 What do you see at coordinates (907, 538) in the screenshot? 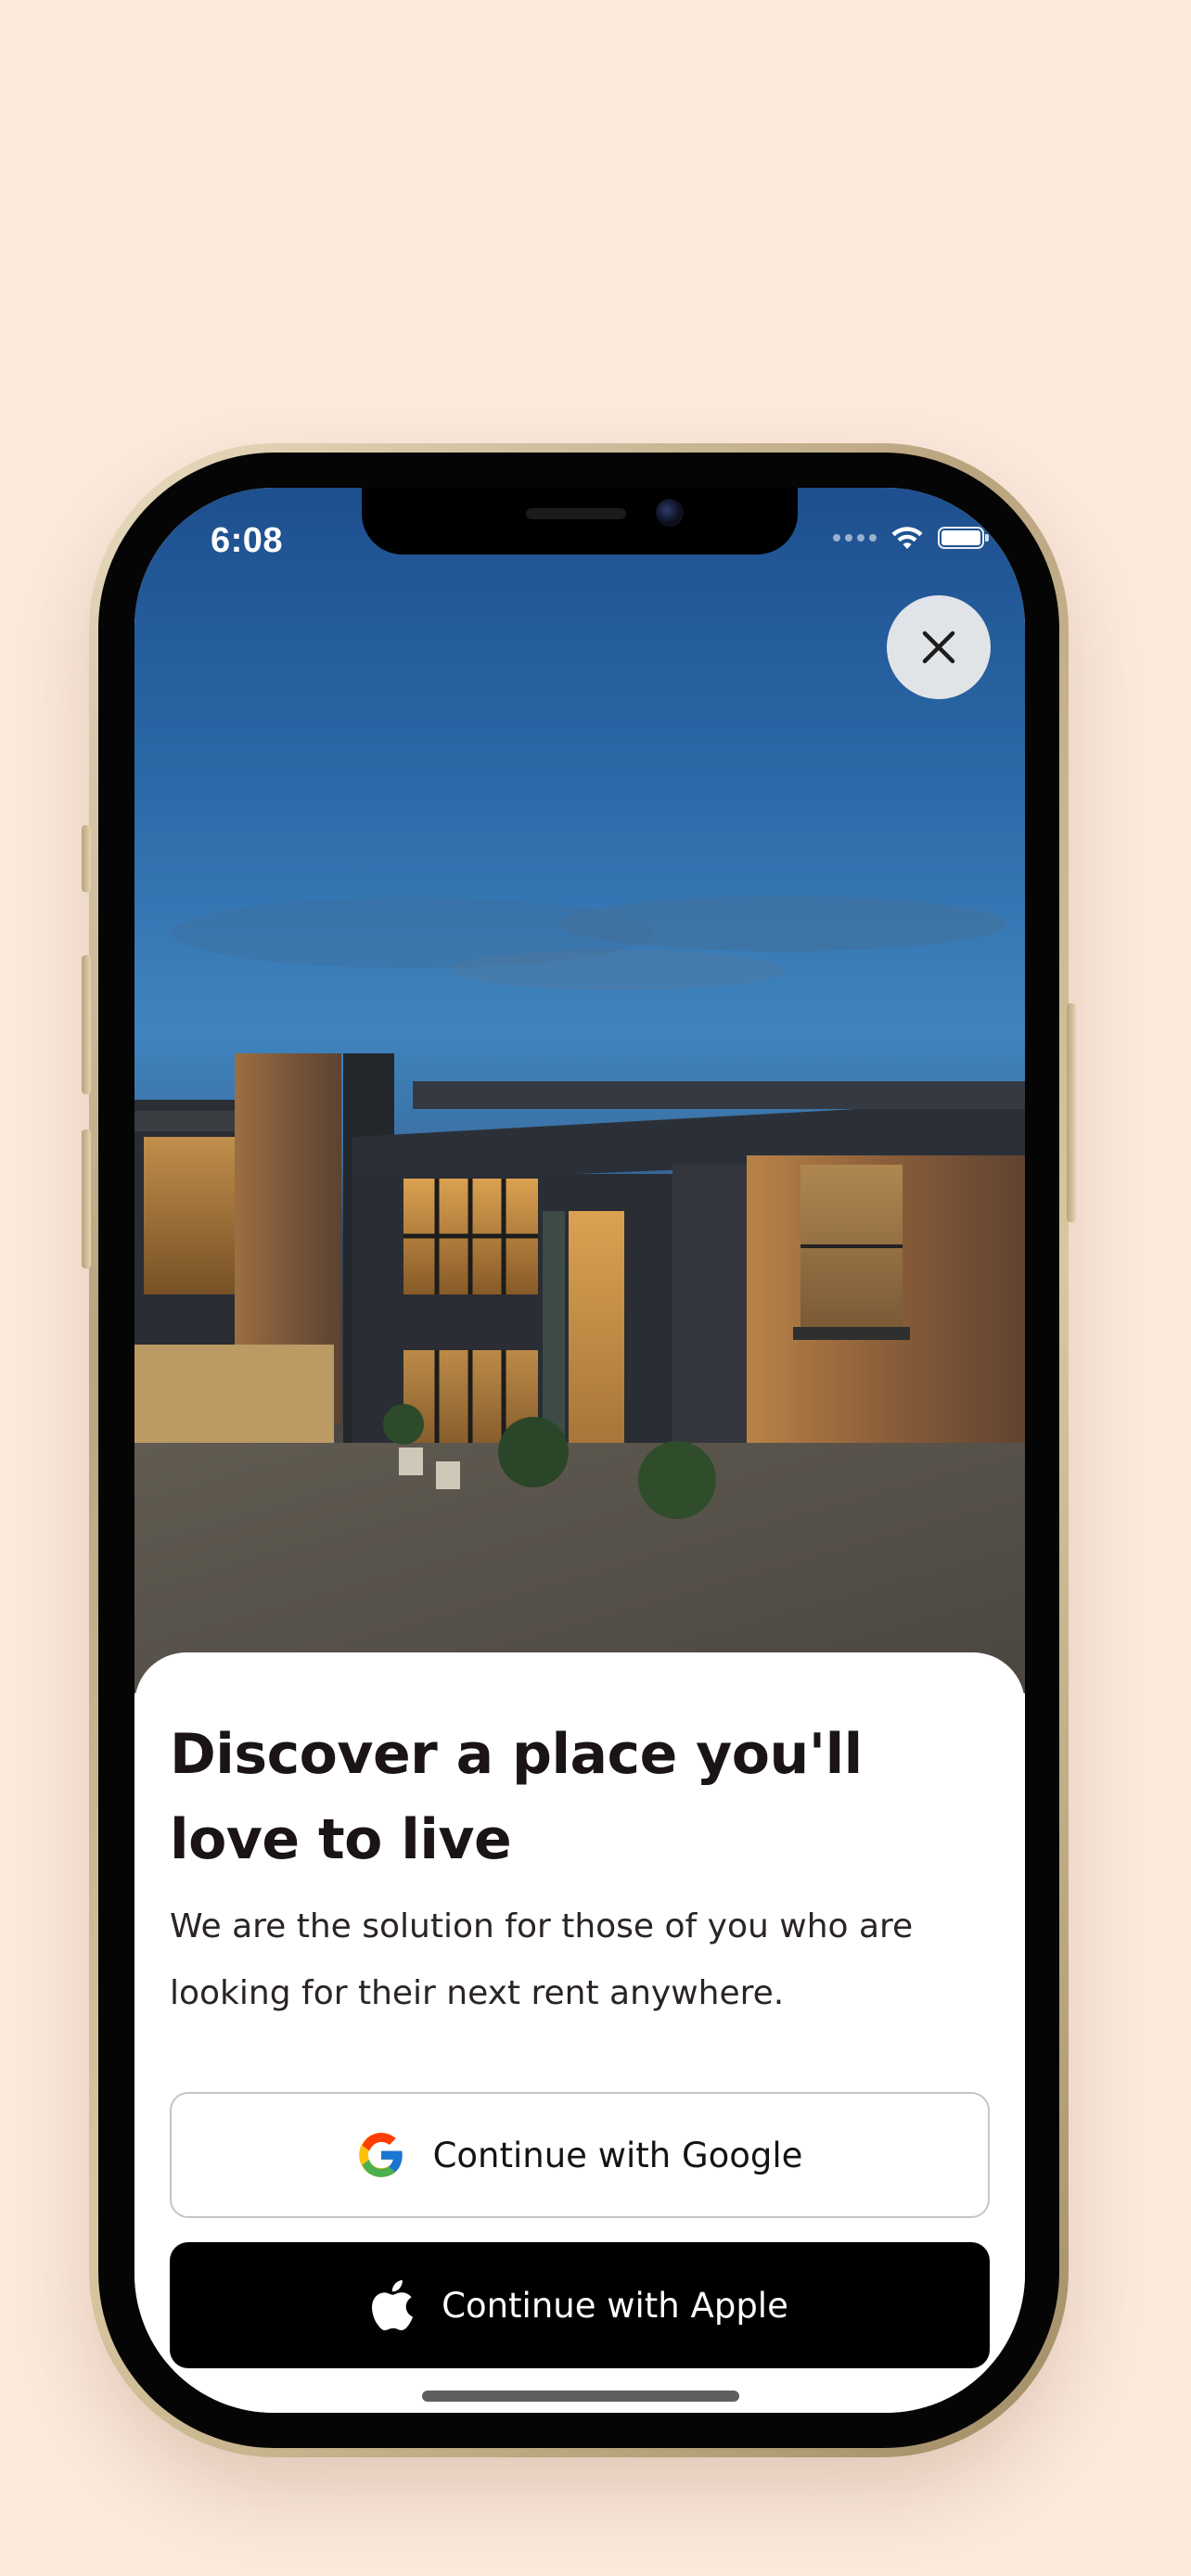
I see `wifi-icon` at bounding box center [907, 538].